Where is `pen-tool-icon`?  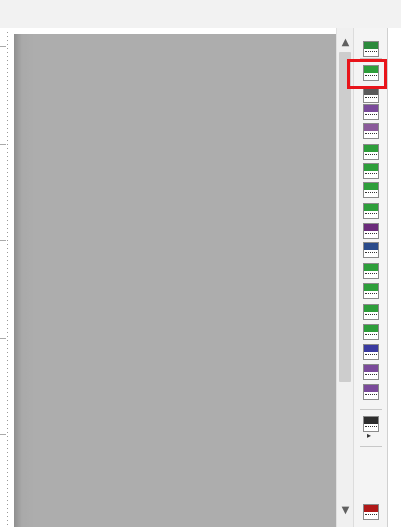
pen-tool-icon is located at coordinates (371, 512).